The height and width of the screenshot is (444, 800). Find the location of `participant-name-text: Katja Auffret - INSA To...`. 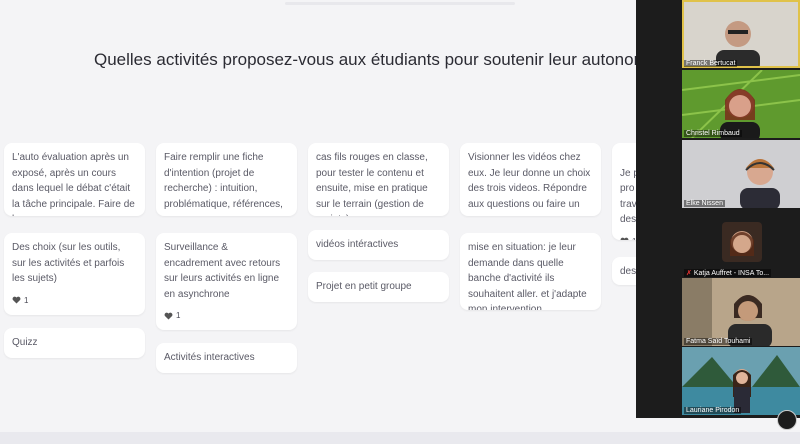

participant-name-text: Katja Auffret - INSA To... is located at coordinates (731, 273).